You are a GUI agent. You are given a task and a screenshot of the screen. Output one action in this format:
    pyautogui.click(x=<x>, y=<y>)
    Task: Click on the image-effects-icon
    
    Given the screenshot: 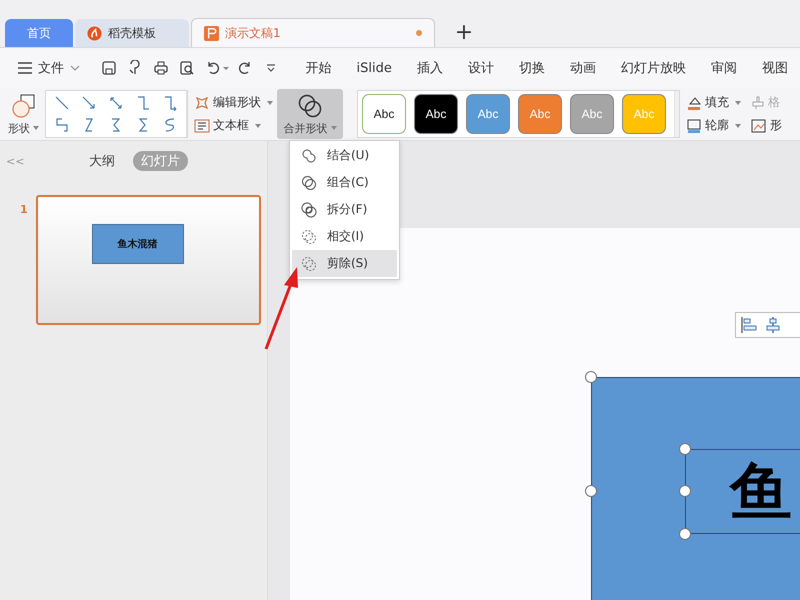 What is the action you would take?
    pyautogui.click(x=759, y=125)
    